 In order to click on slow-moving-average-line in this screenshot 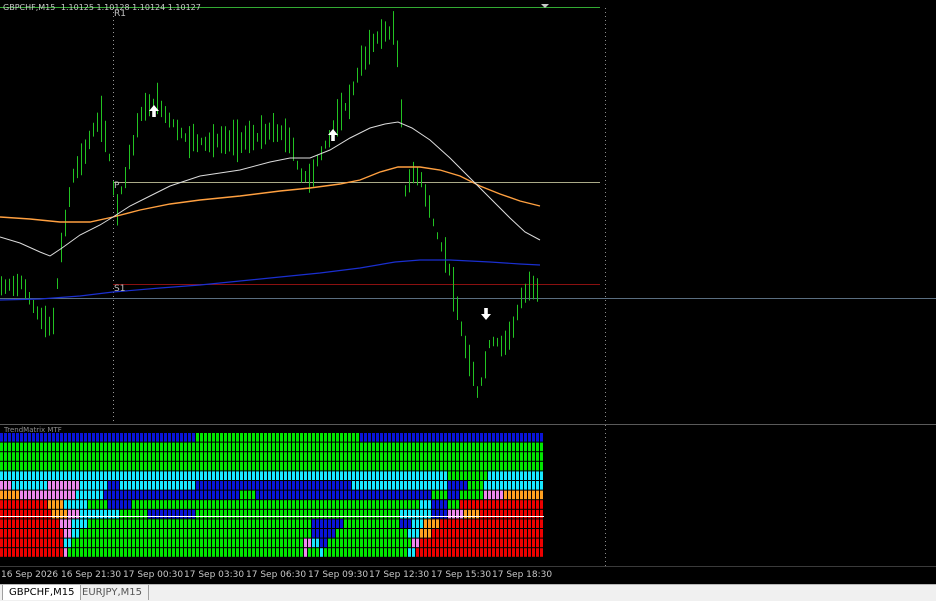, I will do `click(270, 280)`.